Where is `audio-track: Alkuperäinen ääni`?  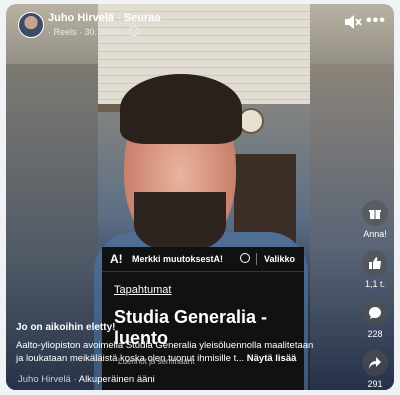
audio-track: Alkuperäinen ääni is located at coordinates (116, 379).